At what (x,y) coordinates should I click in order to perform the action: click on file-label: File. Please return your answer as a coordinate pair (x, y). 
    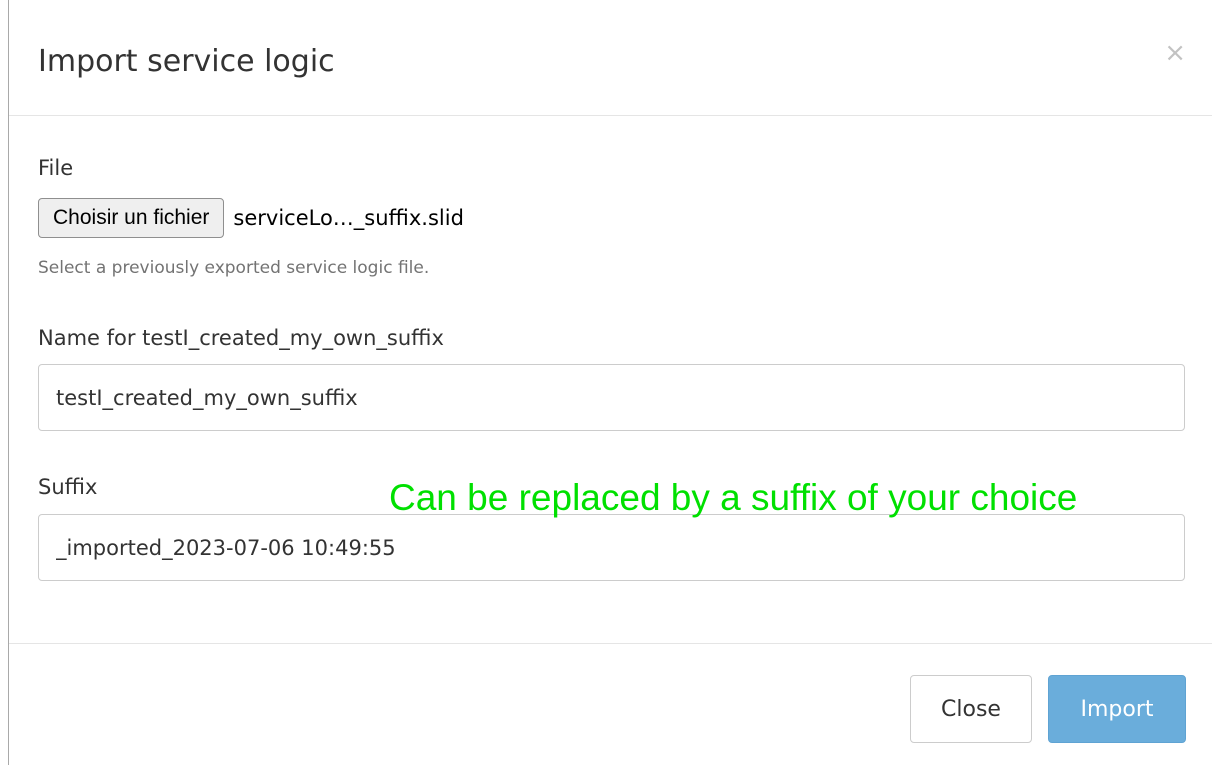
    Looking at the image, I should click on (56, 168).